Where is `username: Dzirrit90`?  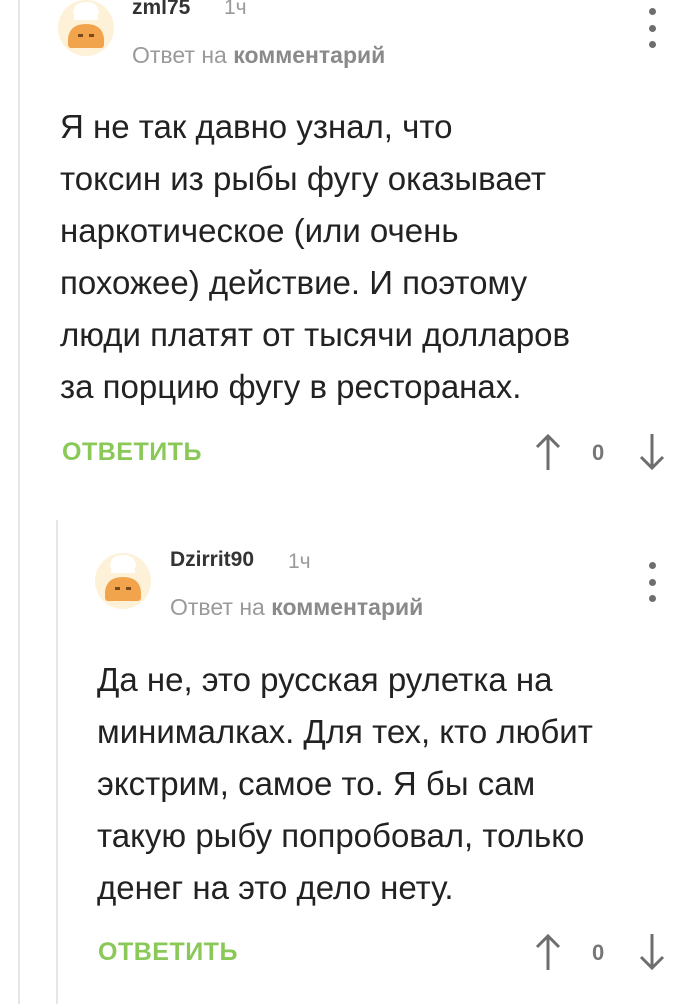
username: Dzirrit90 is located at coordinates (212, 560).